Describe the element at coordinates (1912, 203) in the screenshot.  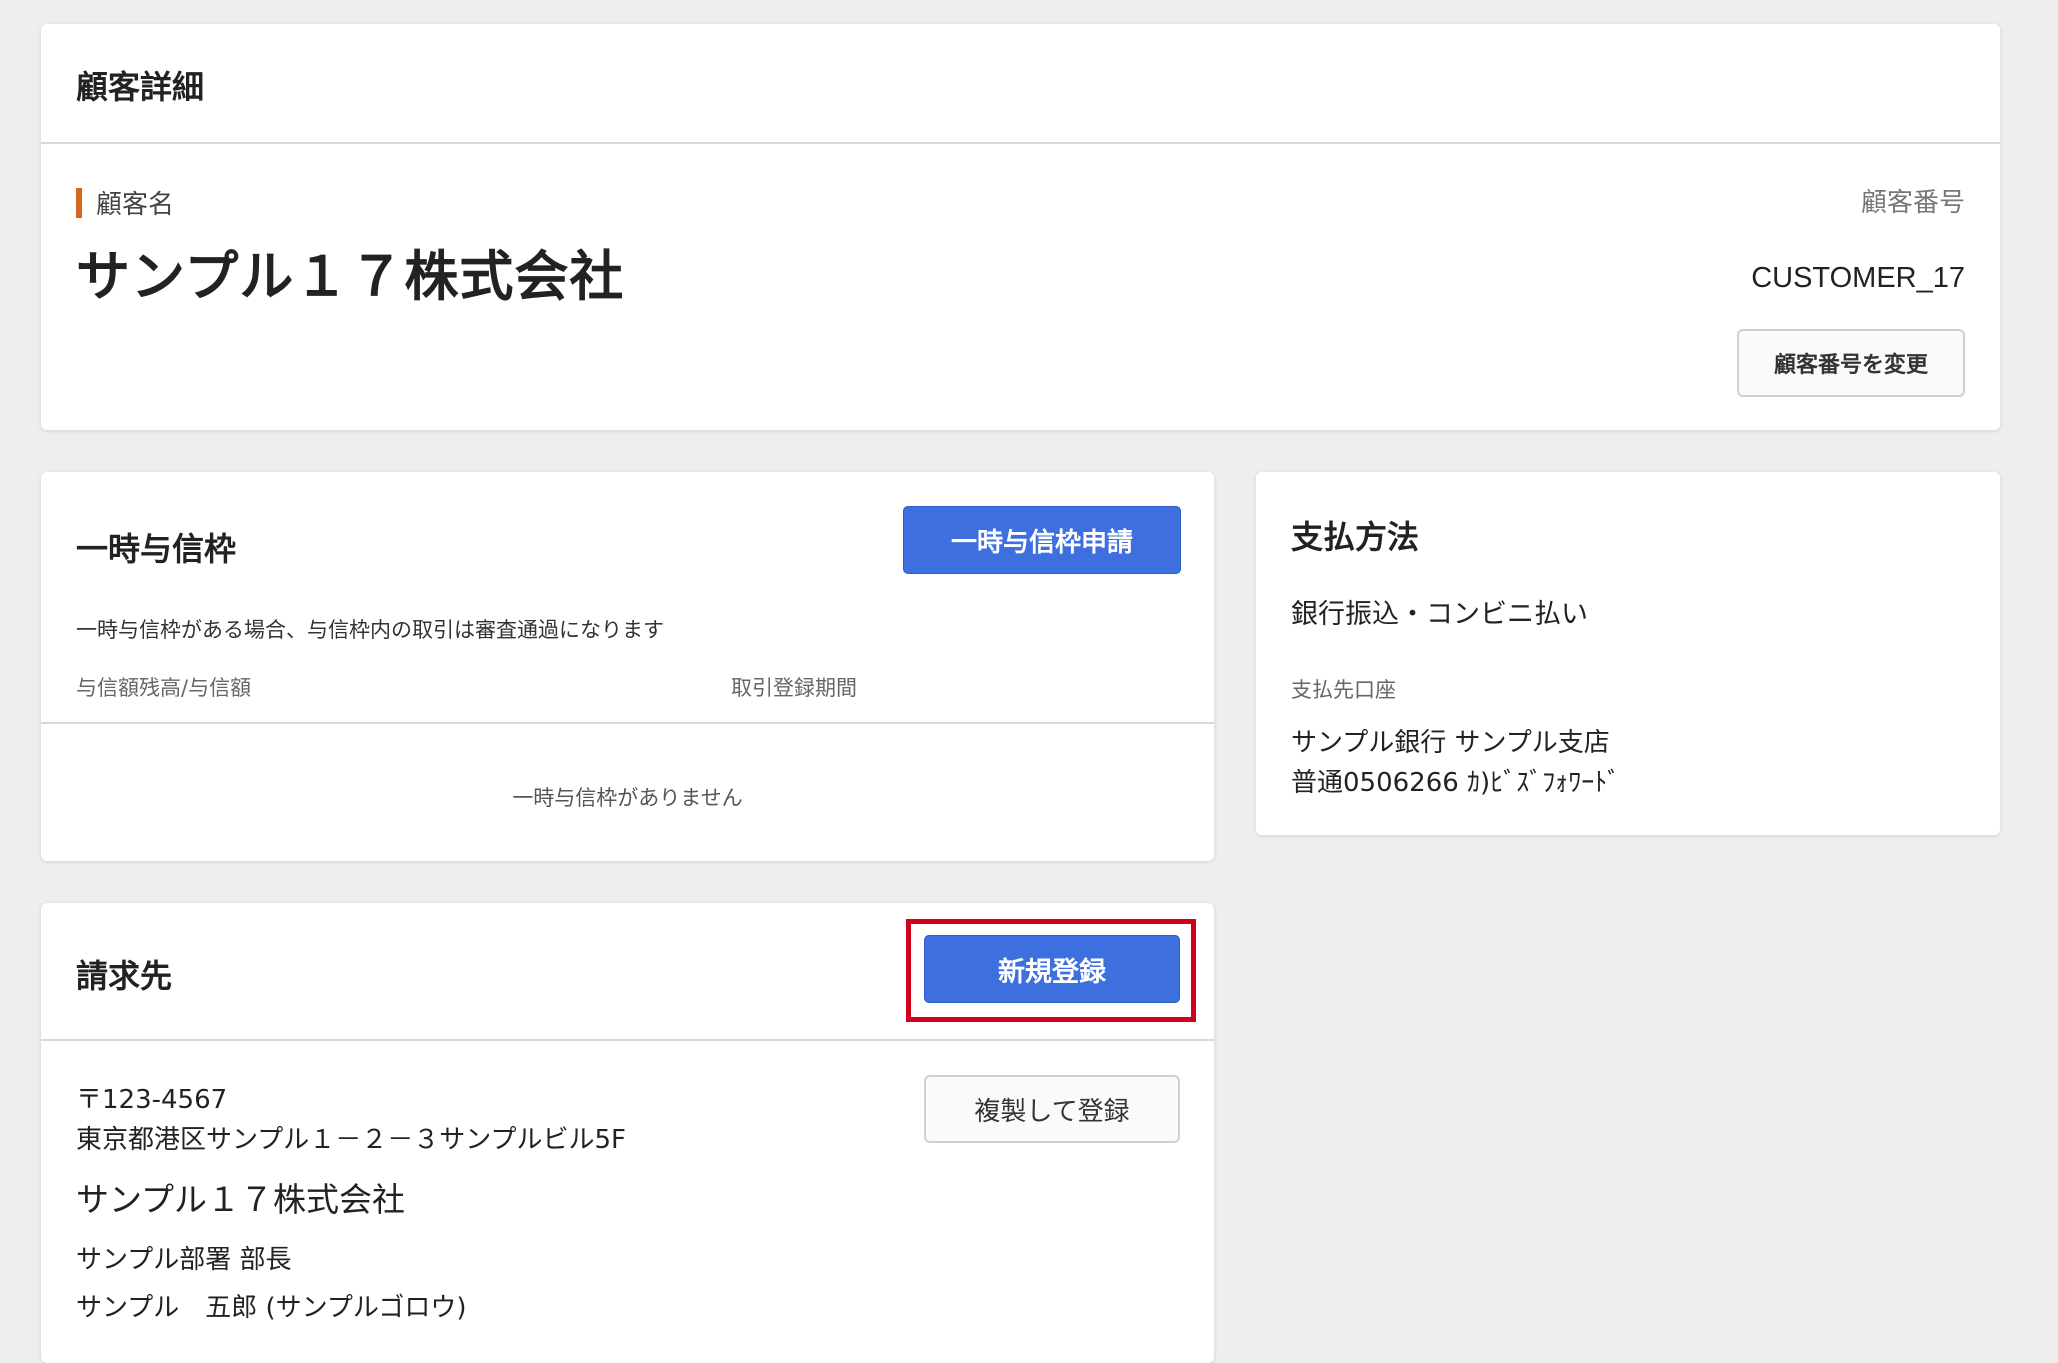
I see `customer-number-label: 顧客番号` at that location.